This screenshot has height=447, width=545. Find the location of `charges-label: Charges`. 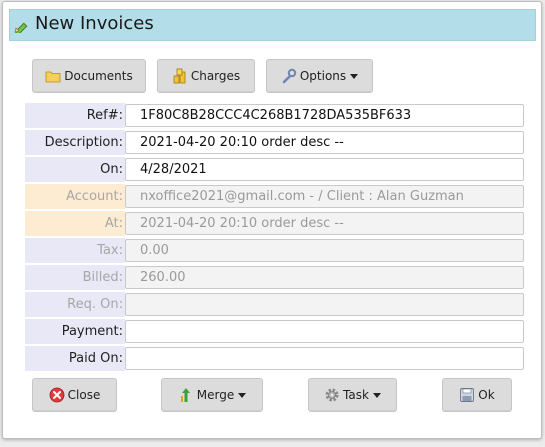

charges-label: Charges is located at coordinates (215, 76).